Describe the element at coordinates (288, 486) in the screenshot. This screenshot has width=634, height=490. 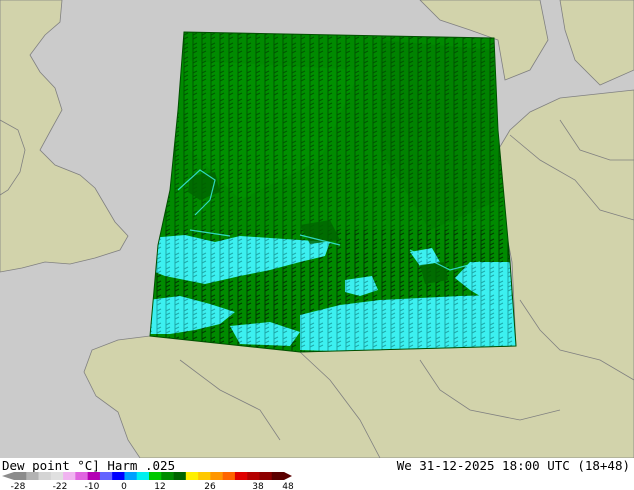
I see `scale-tick-label: 48` at that location.